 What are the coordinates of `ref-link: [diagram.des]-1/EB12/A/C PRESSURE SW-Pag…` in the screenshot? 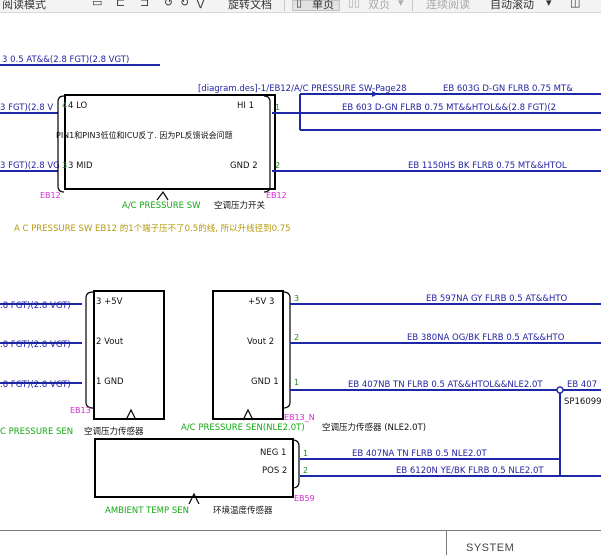 It's located at (302, 89).